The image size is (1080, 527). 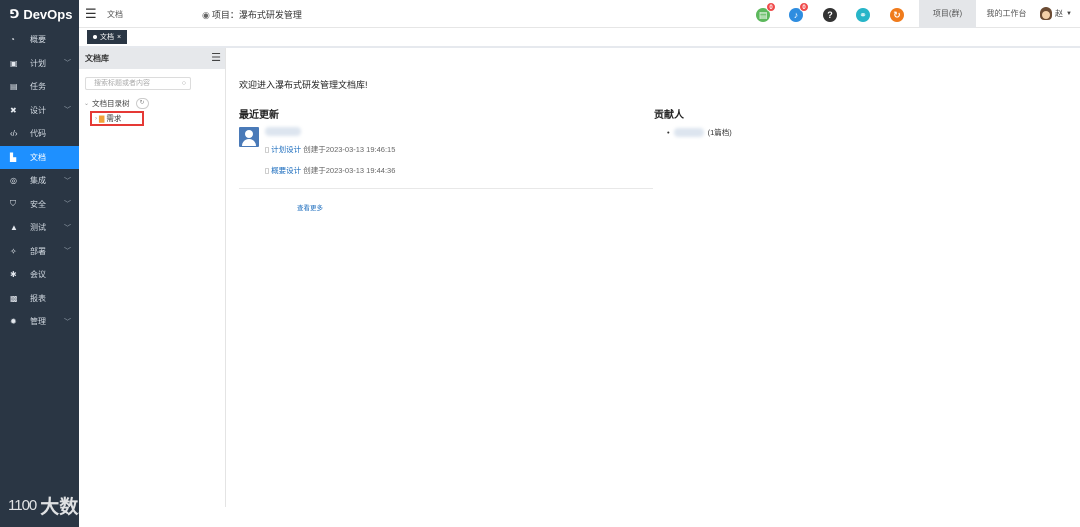 What do you see at coordinates (330, 149) in the screenshot?
I see `update-item: ▯ 计划设计 创建于2023-03-13 19:46:15` at bounding box center [330, 149].